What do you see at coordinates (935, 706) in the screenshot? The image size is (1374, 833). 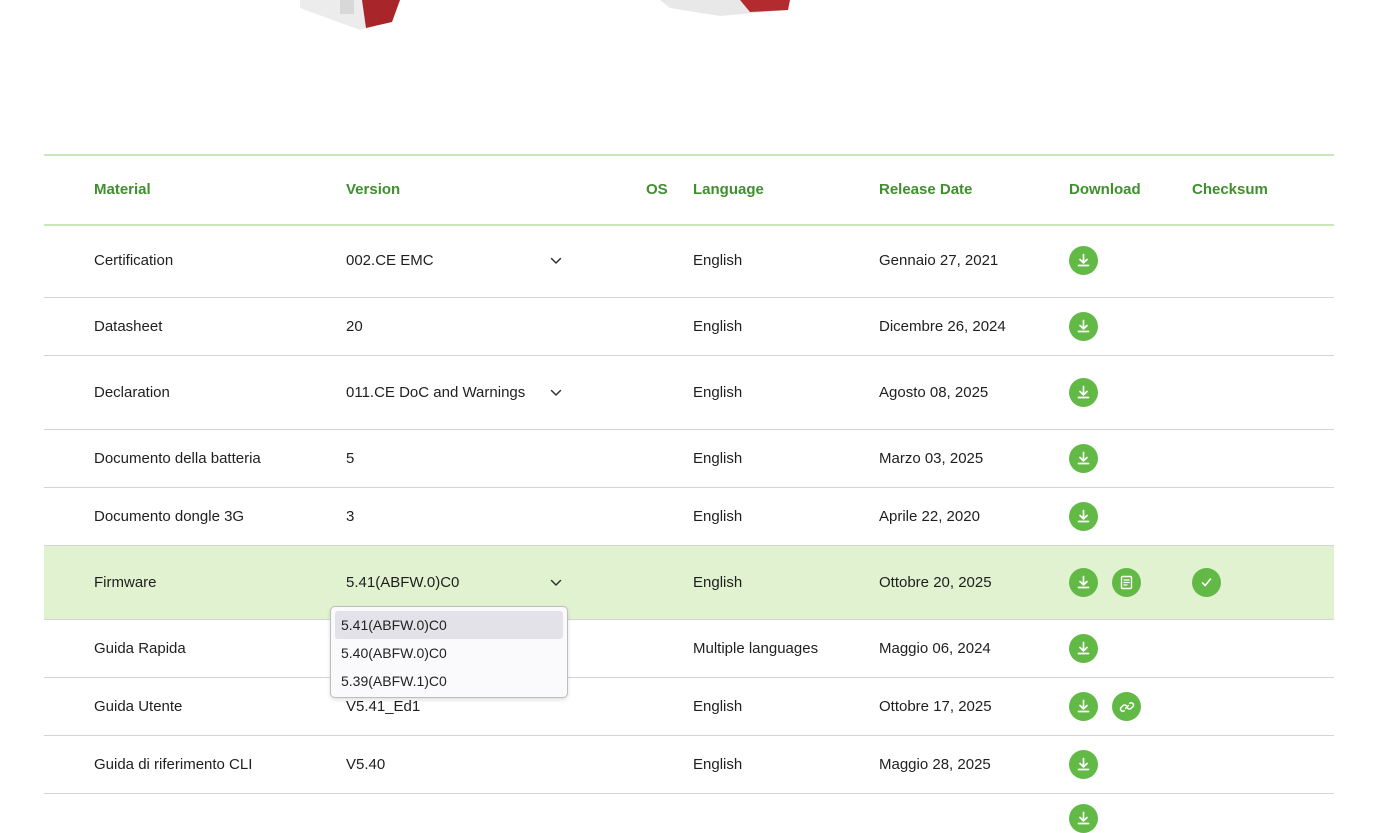 I see `release-date-cell: Ottobre 17, 2025` at bounding box center [935, 706].